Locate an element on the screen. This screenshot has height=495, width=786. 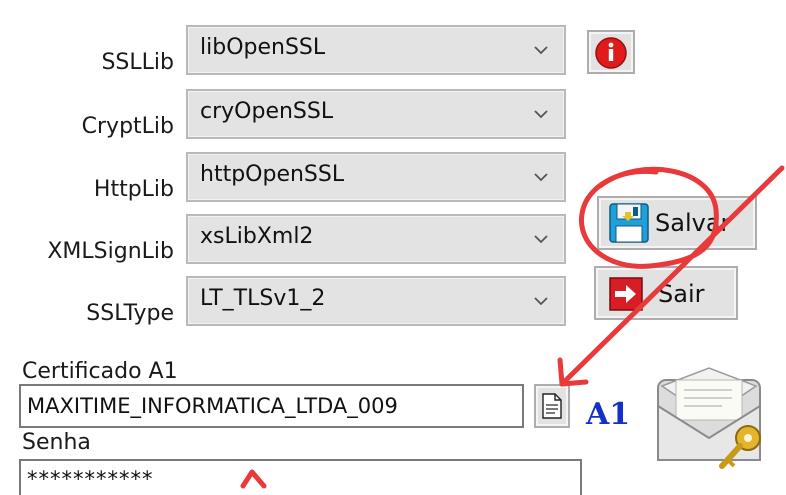
ssltype-label: SSLType is located at coordinates (130, 313).